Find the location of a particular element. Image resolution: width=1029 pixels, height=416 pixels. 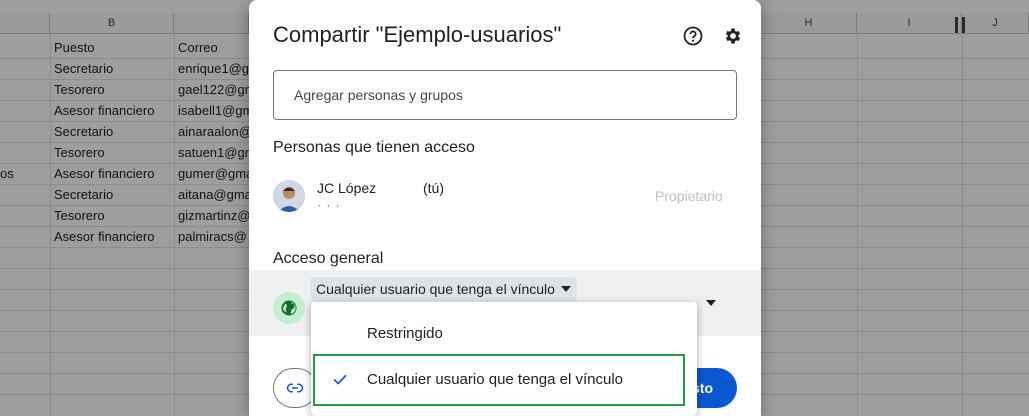

gear-icon is located at coordinates (733, 36).